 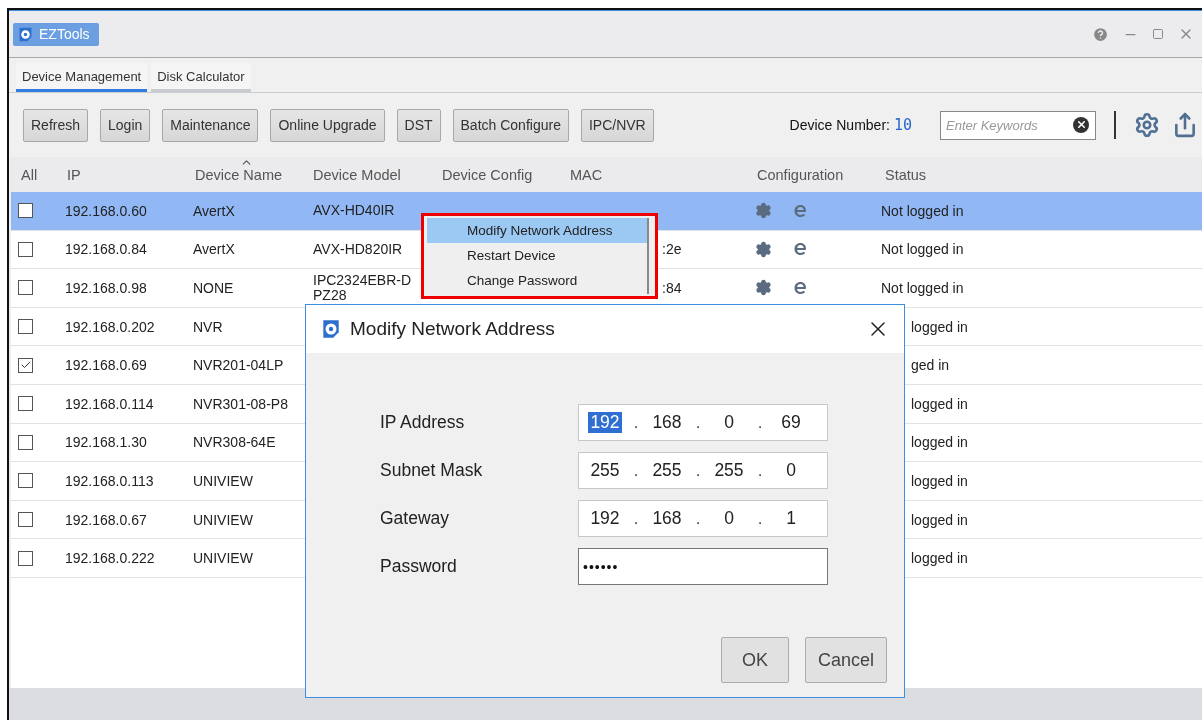 I want to click on ip-cell-text: 192.168.0.69, so click(x=105, y=365).